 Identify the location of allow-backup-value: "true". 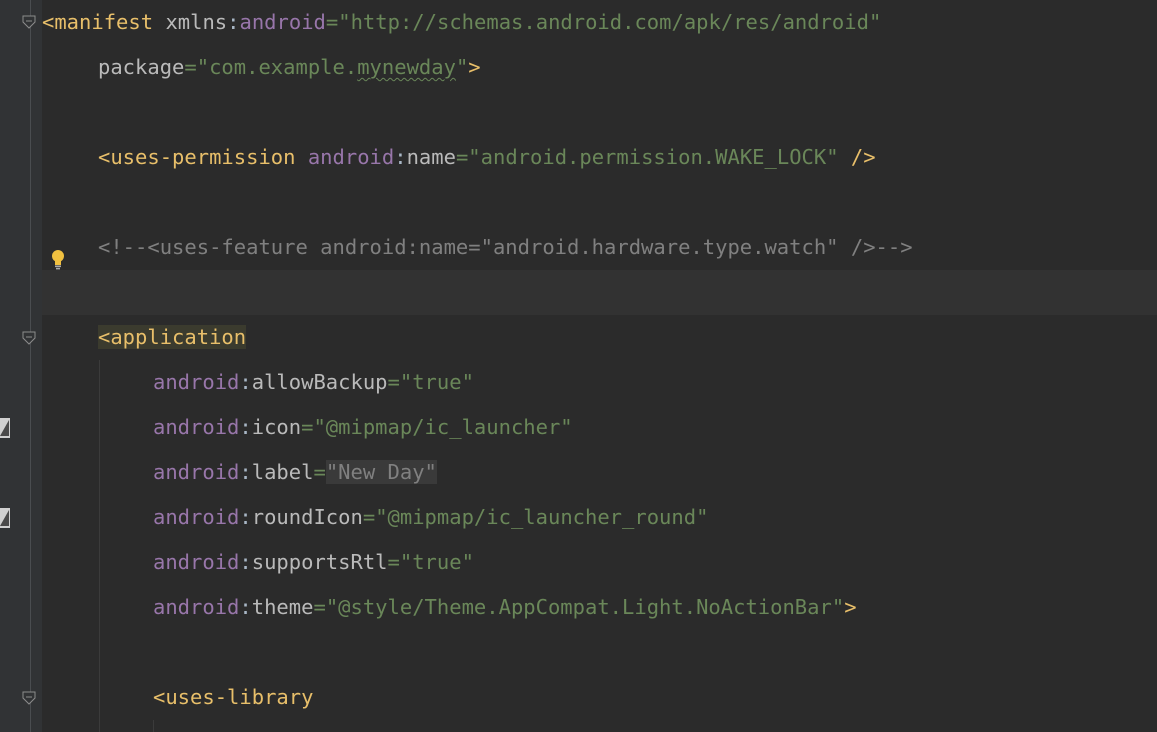
(436, 382).